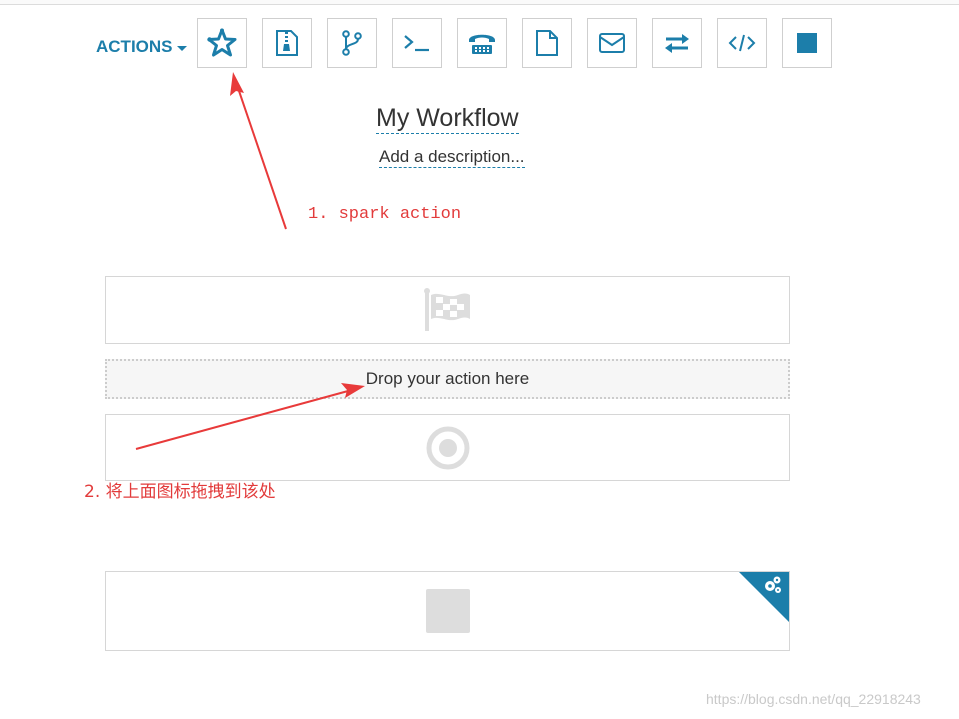 This screenshot has height=719, width=959. Describe the element at coordinates (181, 48) in the screenshot. I see `caret-down-icon` at that location.